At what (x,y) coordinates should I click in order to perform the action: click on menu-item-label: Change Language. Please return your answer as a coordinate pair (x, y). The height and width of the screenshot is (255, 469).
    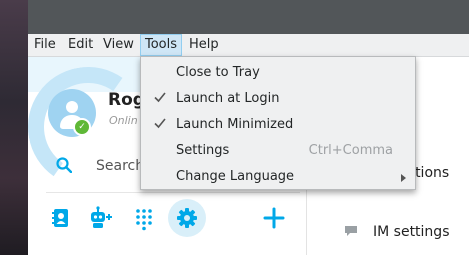
    Looking at the image, I should click on (235, 176).